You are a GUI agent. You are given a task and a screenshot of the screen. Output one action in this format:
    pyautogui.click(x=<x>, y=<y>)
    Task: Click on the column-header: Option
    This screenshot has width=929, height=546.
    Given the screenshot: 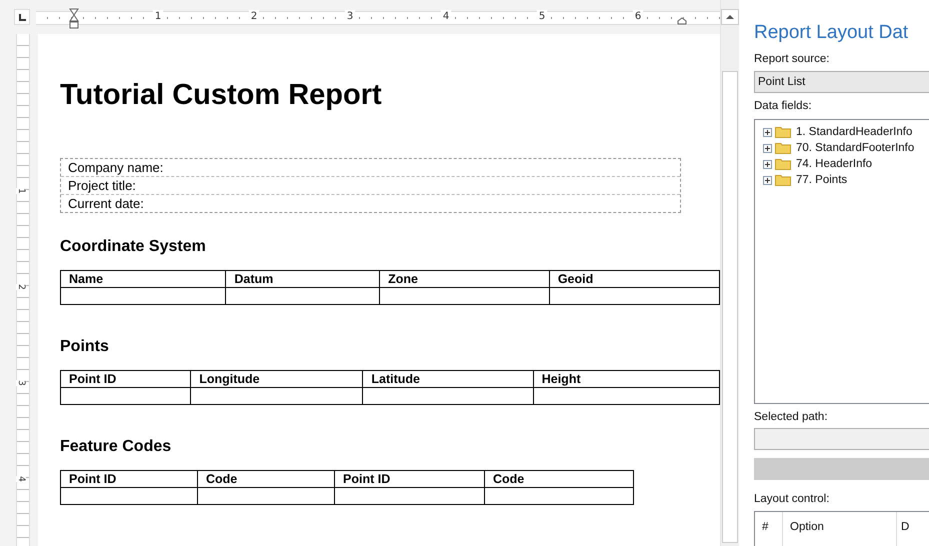 What is the action you would take?
    pyautogui.click(x=840, y=529)
    